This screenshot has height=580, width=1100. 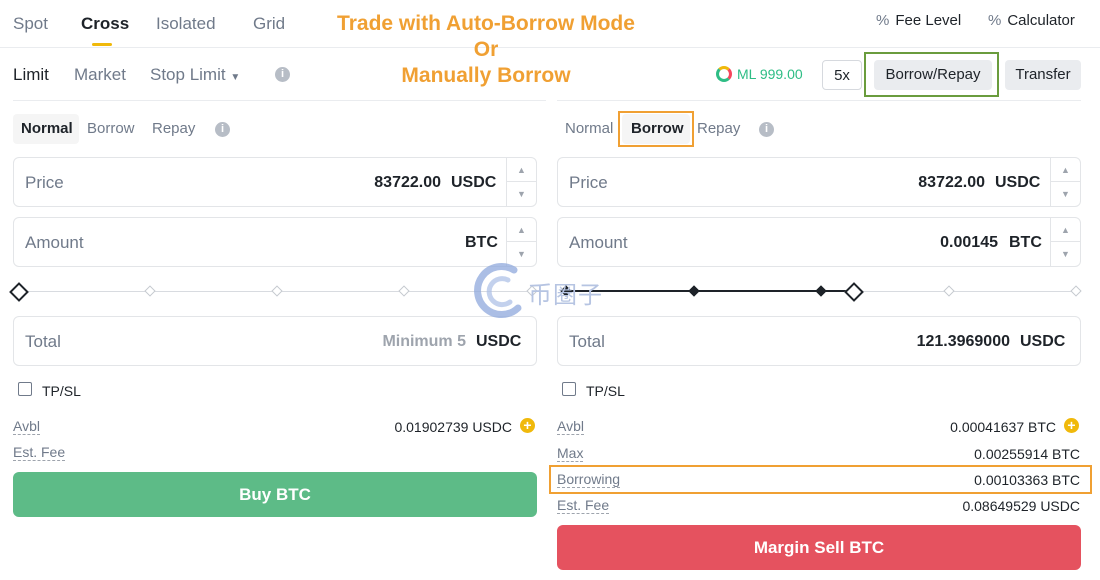 What do you see at coordinates (31, 75) in the screenshot?
I see `order-type-limit: Limit` at bounding box center [31, 75].